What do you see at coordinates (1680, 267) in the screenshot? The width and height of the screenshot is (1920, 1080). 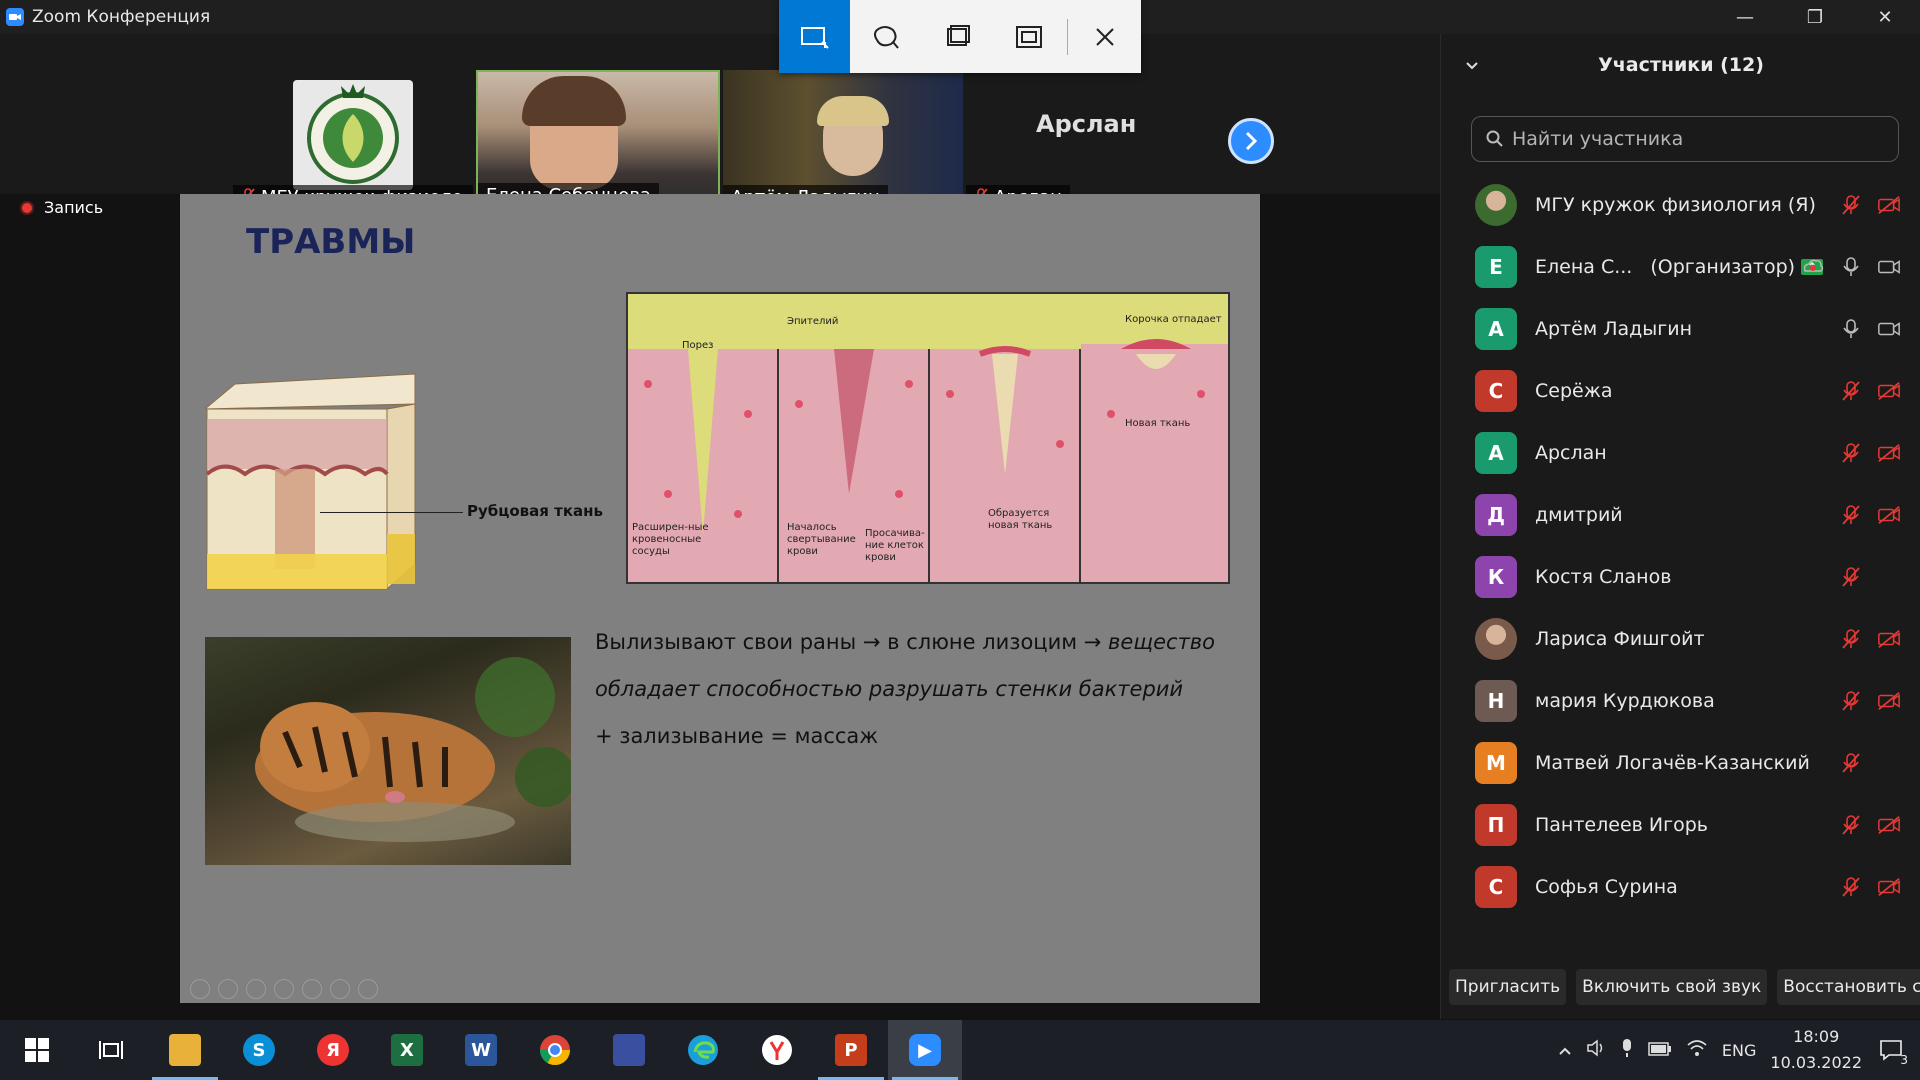 I see `participant-row: ЕЕлена С...(Организатор)↑` at bounding box center [1680, 267].